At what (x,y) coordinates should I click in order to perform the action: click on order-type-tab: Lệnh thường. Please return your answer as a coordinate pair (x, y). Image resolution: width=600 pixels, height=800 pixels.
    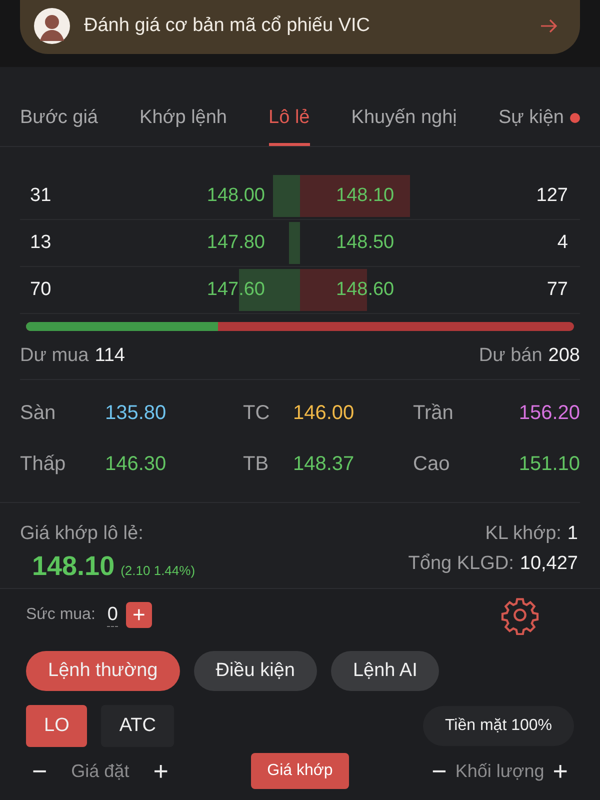
    Looking at the image, I should click on (103, 671).